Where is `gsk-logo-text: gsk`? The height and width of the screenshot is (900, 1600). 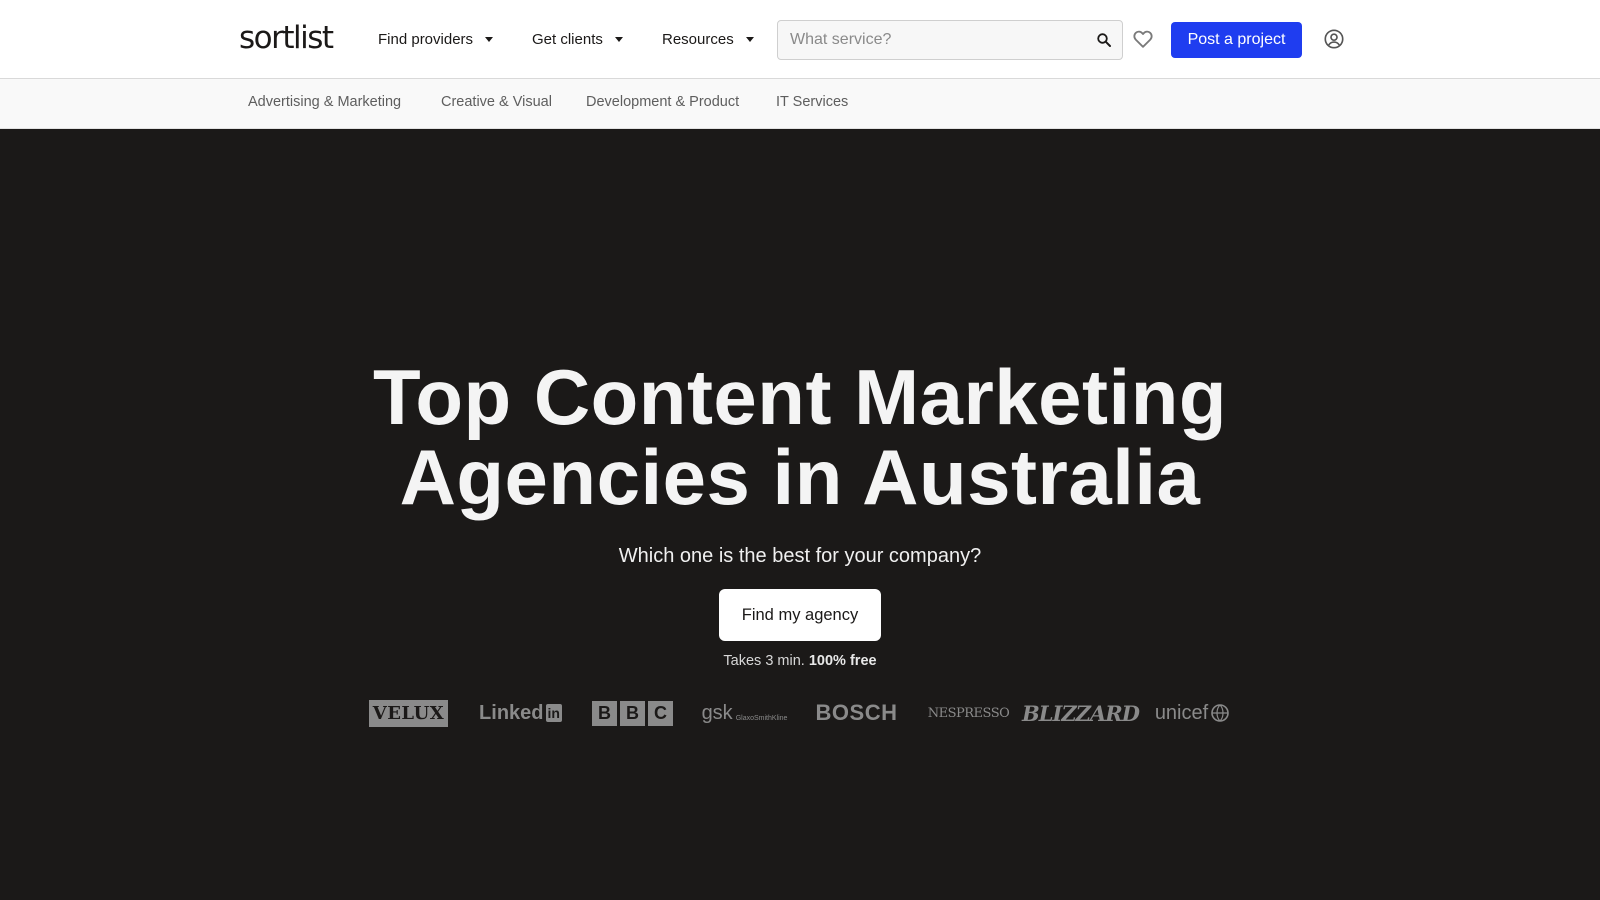
gsk-logo-text: gsk is located at coordinates (717, 712).